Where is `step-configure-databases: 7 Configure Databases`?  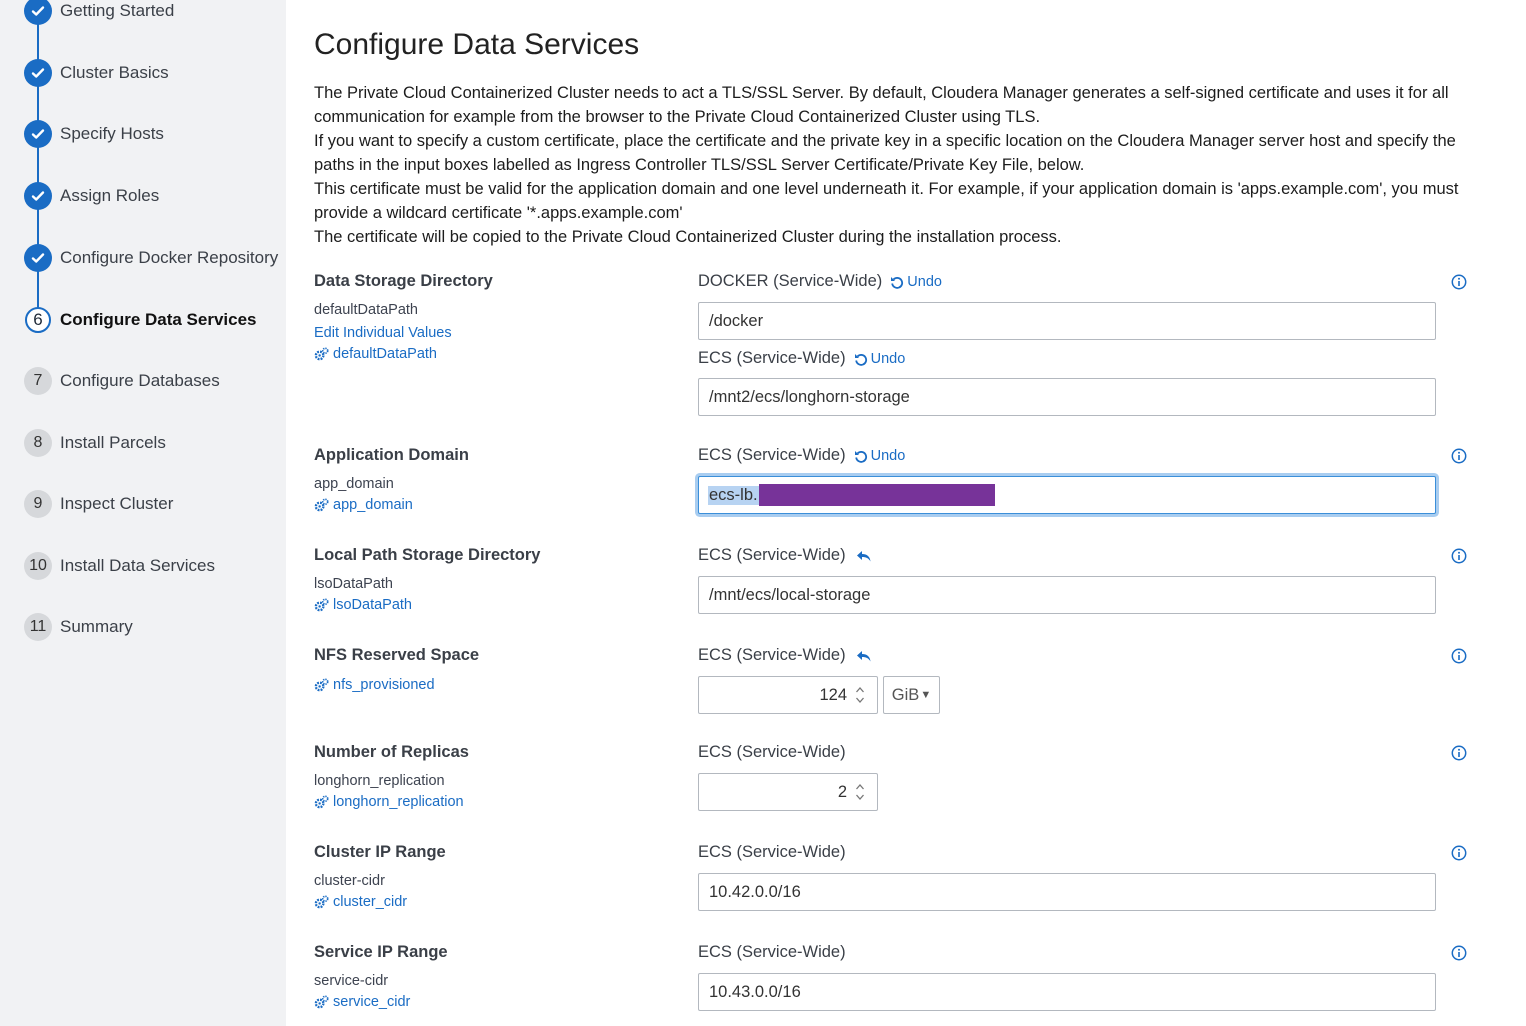 step-configure-databases: 7 Configure Databases is located at coordinates (155, 381).